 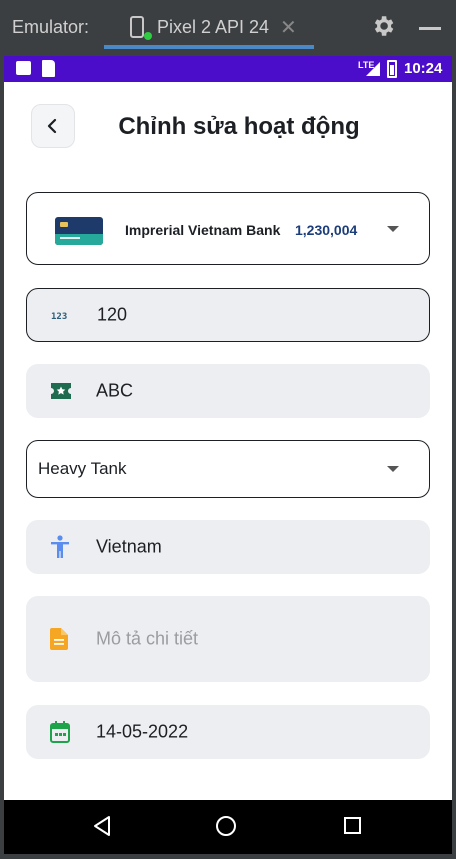 What do you see at coordinates (51, 27) in the screenshot?
I see `emulator-label: Emulator:` at bounding box center [51, 27].